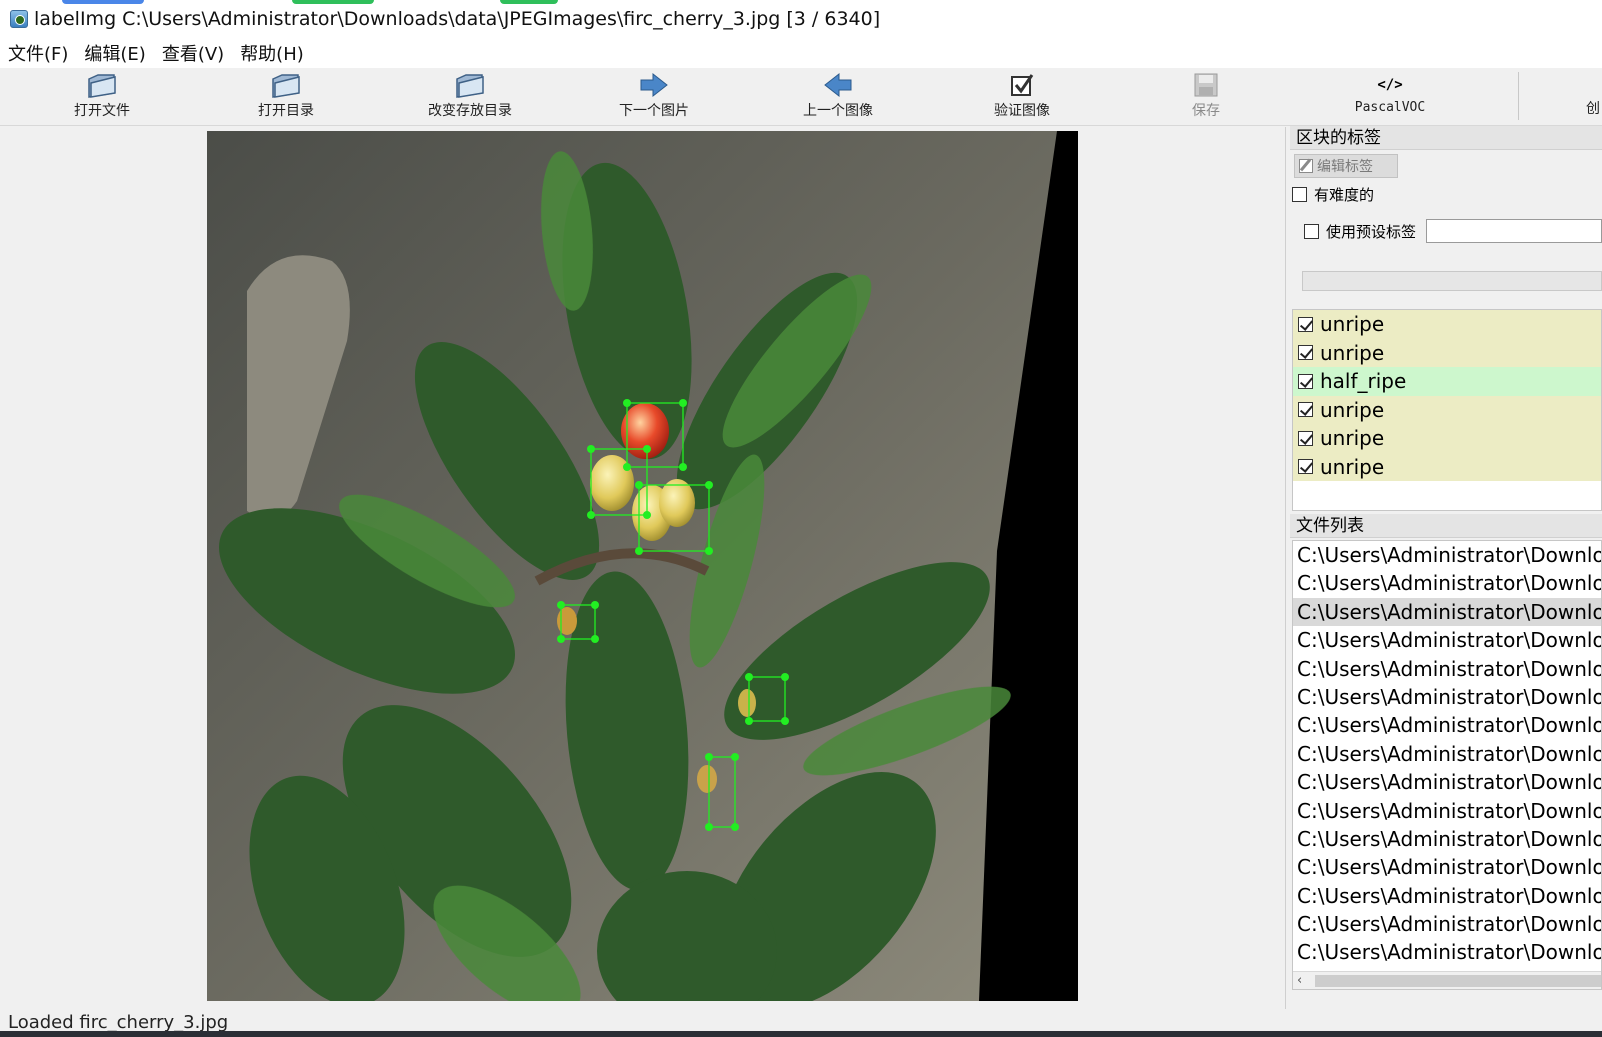 The image size is (1602, 1037). I want to click on change-save-dir-button: 改变存放目录, so click(470, 97).